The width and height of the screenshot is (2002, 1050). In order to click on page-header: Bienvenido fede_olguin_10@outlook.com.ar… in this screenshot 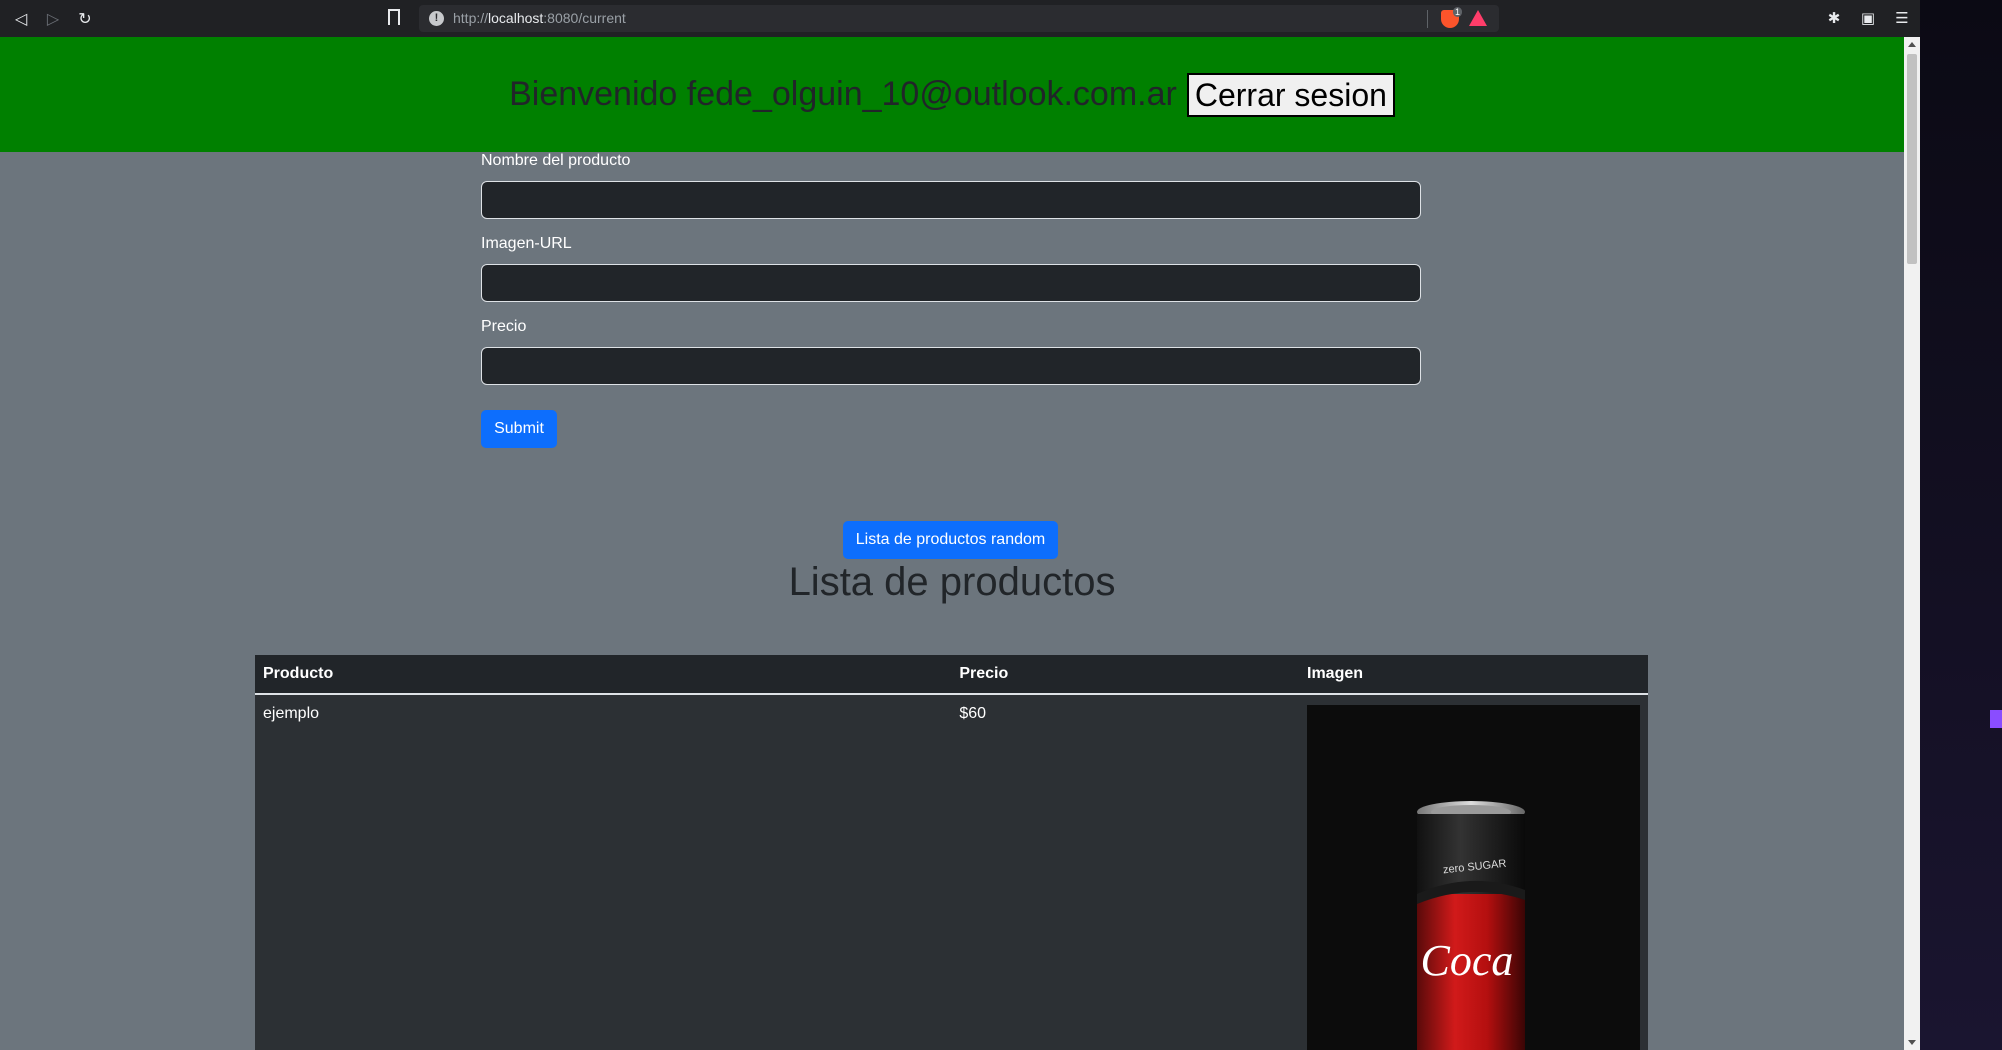, I will do `click(952, 94)`.